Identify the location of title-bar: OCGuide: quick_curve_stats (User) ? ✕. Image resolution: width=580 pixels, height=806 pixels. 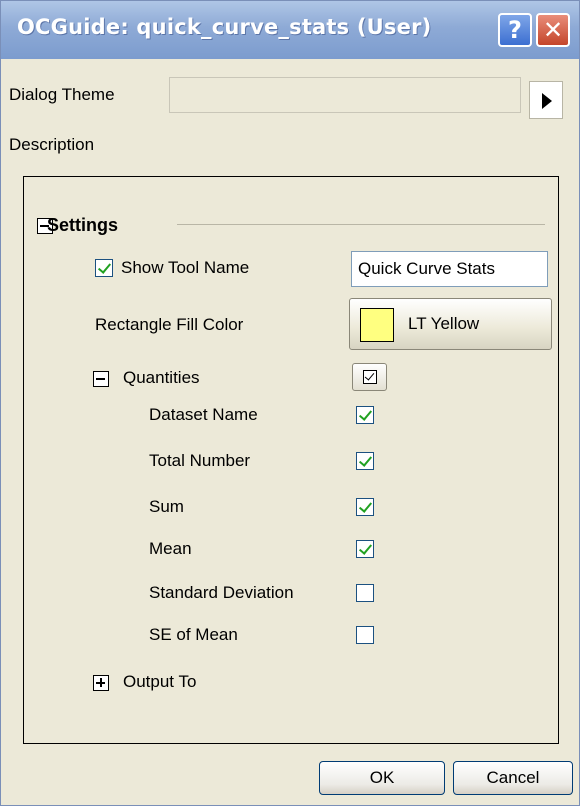
(290, 30).